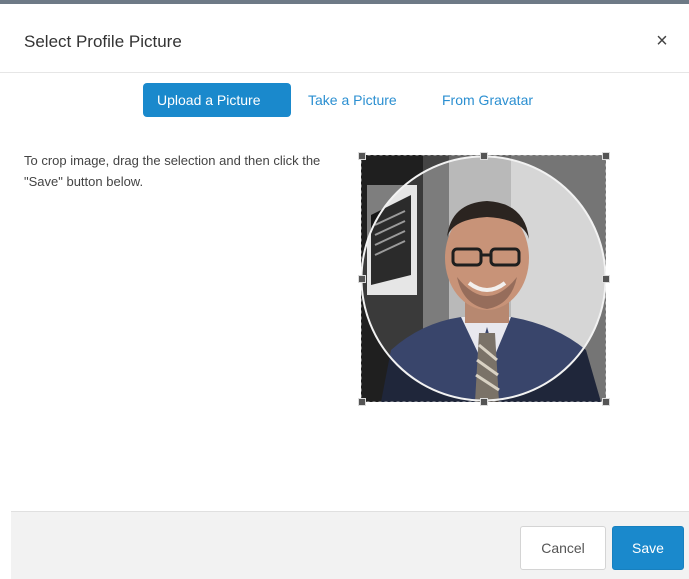  What do you see at coordinates (662, 41) in the screenshot?
I see `close-icon: ×` at bounding box center [662, 41].